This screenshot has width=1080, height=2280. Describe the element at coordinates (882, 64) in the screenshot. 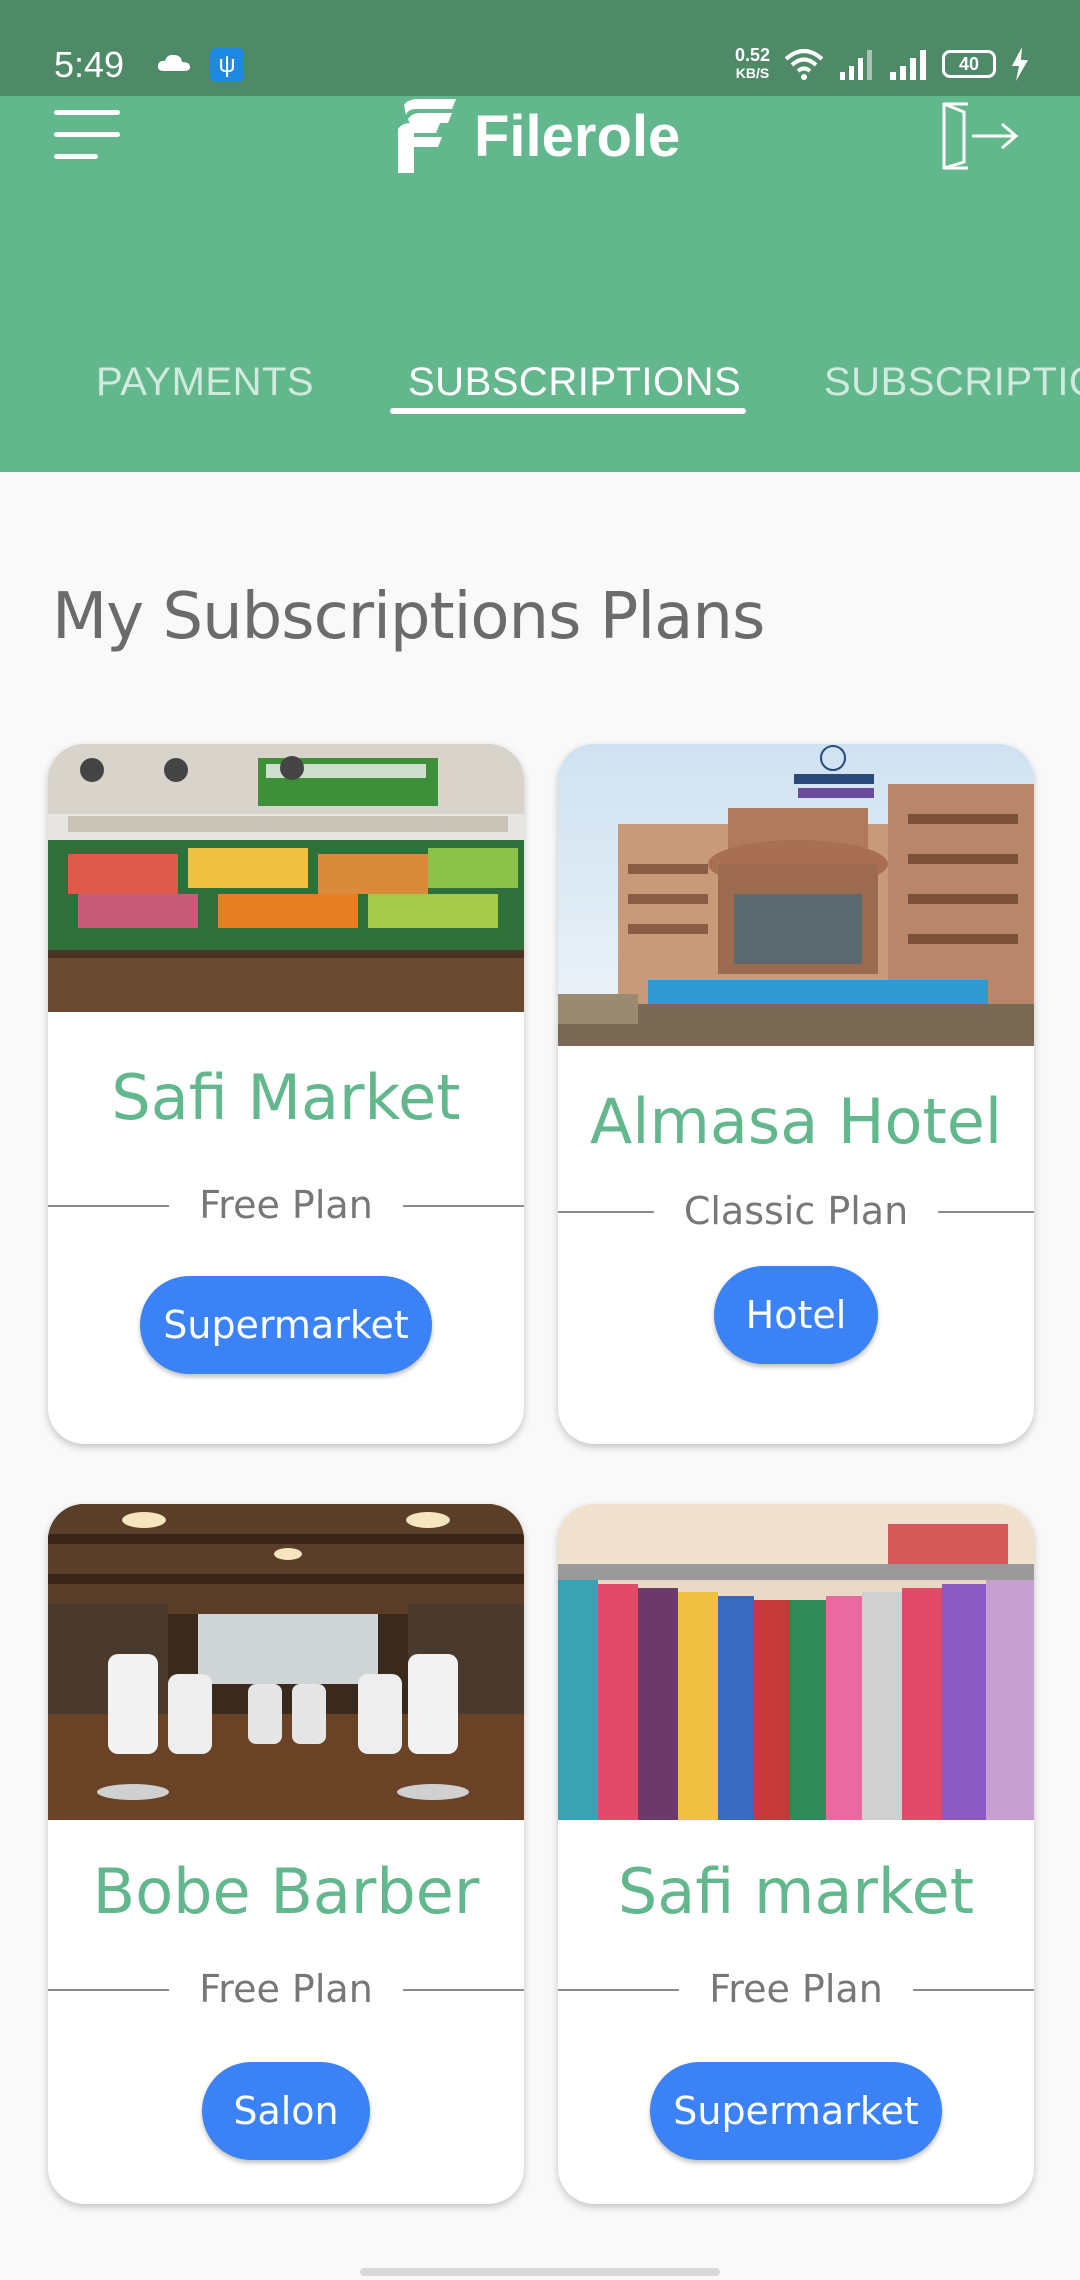

I see `status-right: 0.52 KB/S 40` at that location.